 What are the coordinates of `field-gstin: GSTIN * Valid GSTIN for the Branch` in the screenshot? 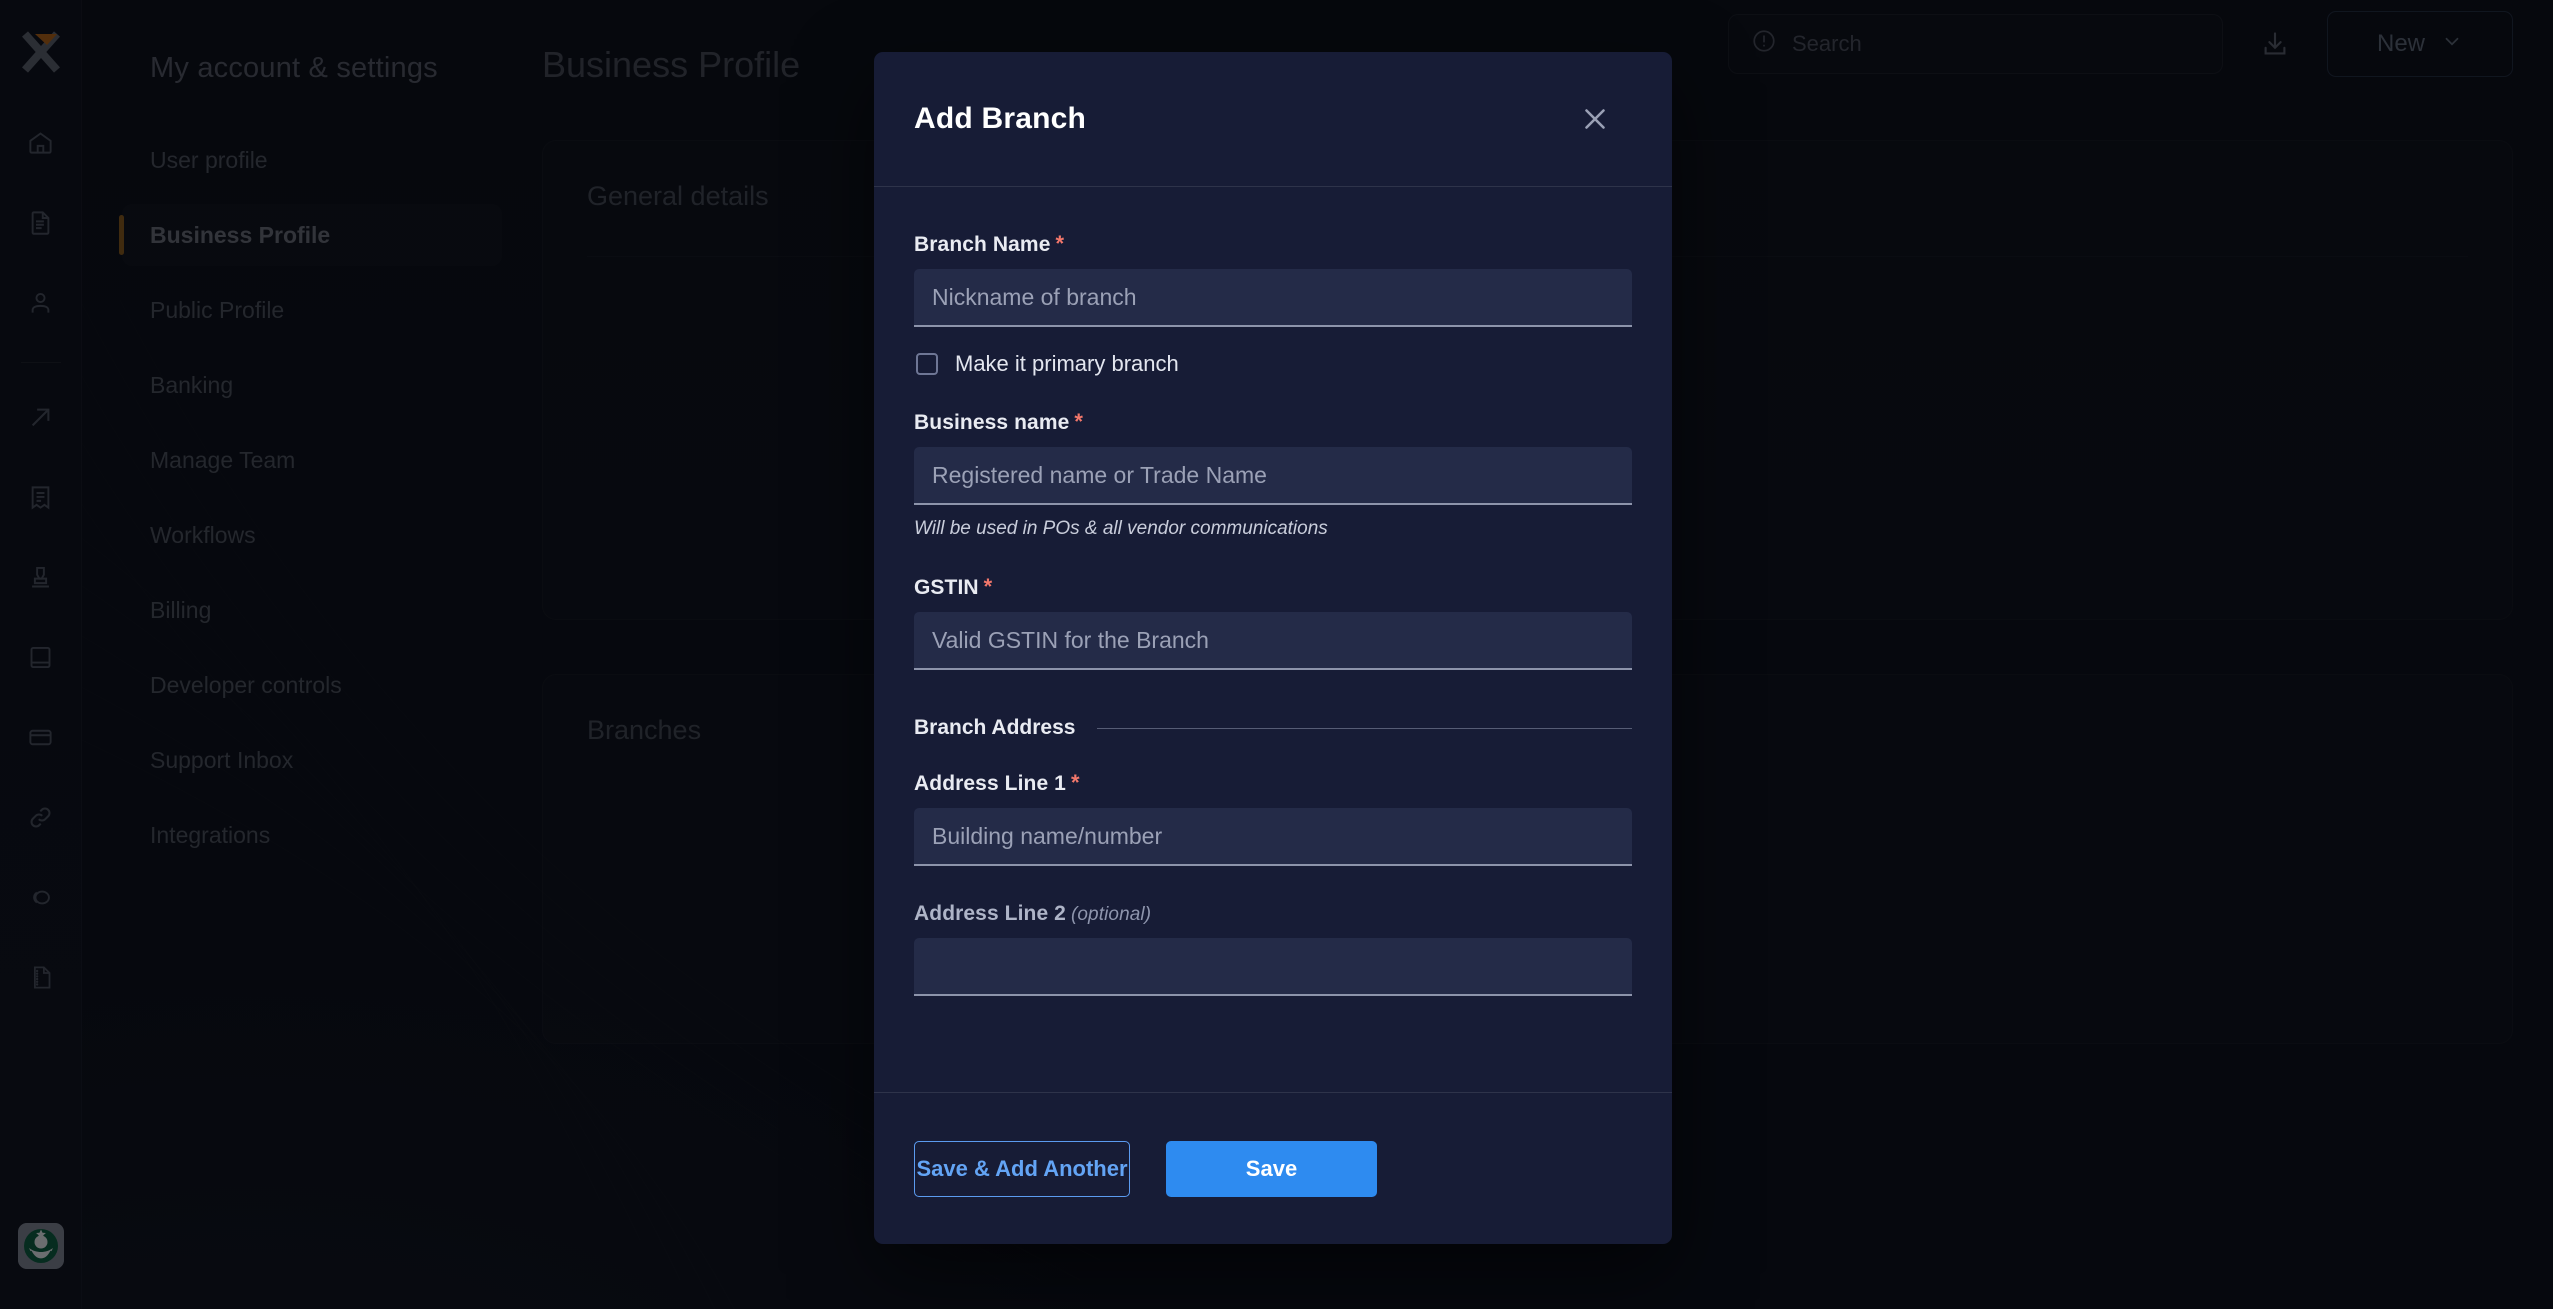 It's located at (1273, 622).